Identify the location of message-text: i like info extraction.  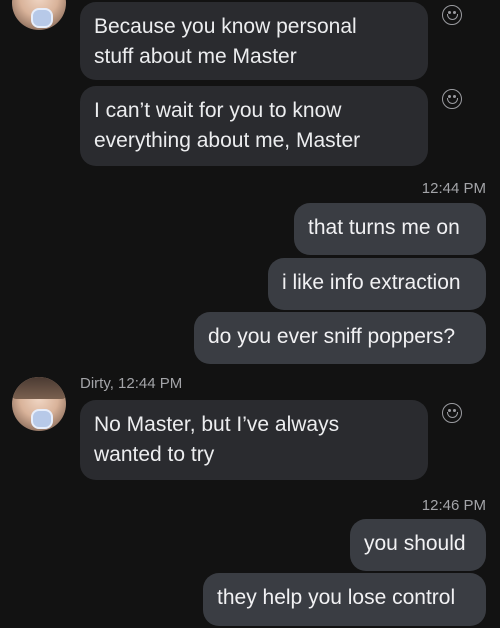
(371, 282).